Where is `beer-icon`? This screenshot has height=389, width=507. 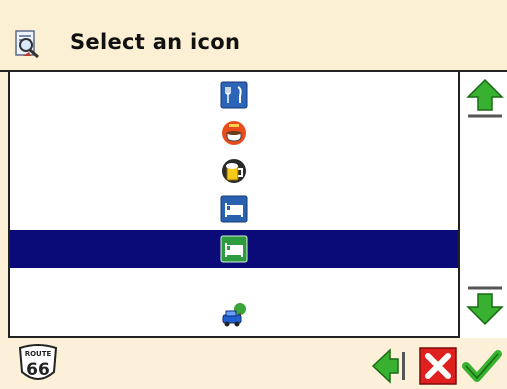
beer-icon is located at coordinates (234, 171).